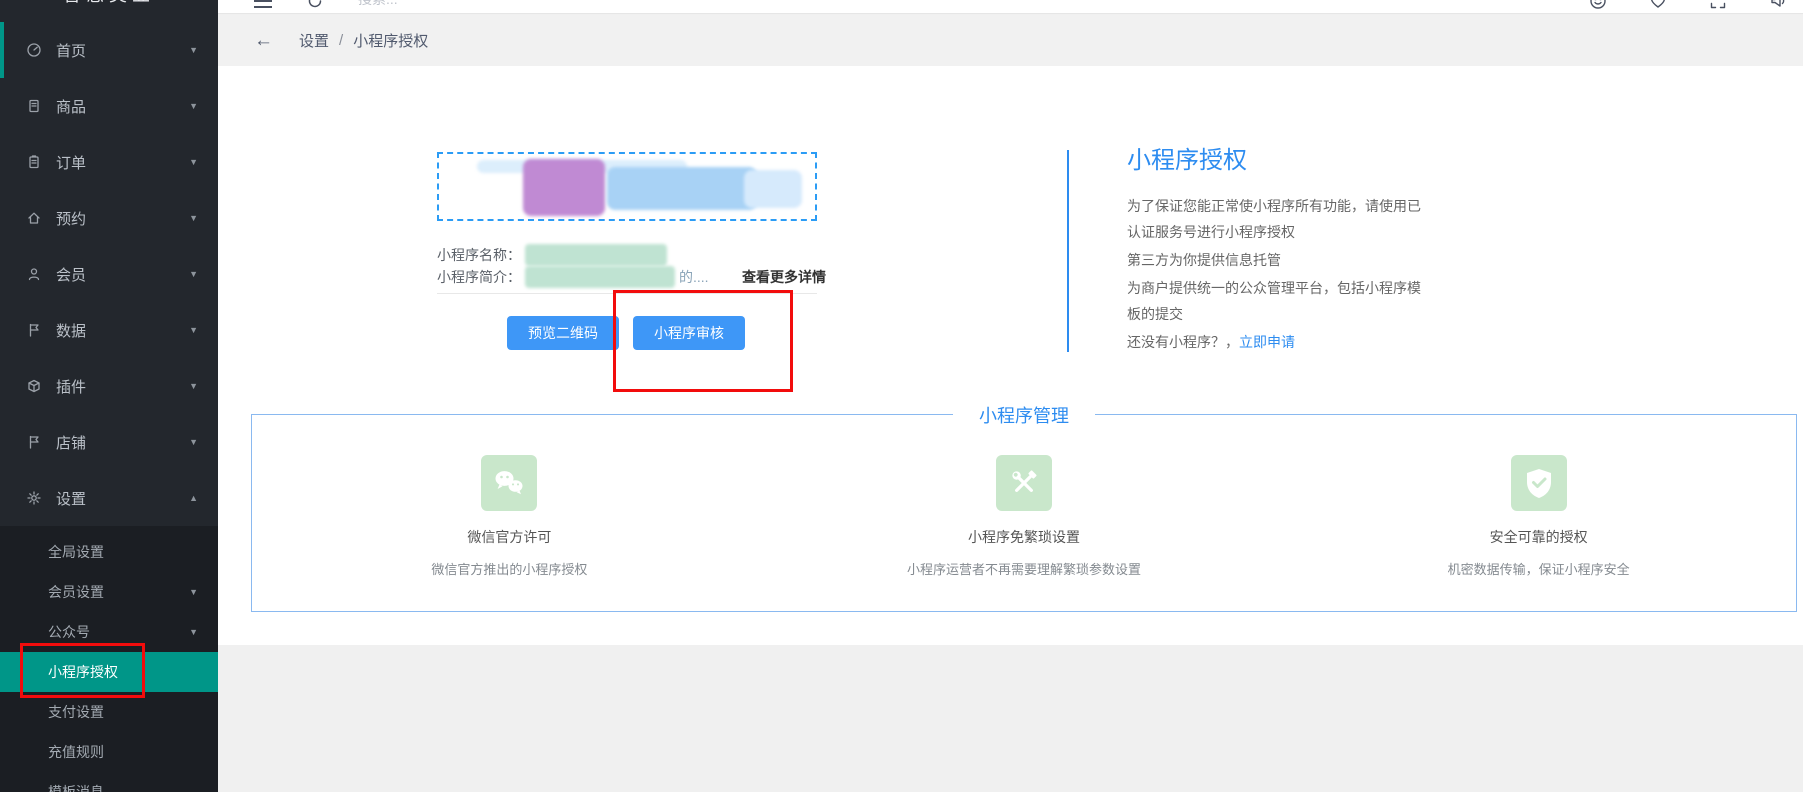 The width and height of the screenshot is (1803, 792). Describe the element at coordinates (34, 498) in the screenshot. I see `settings-icon` at that location.